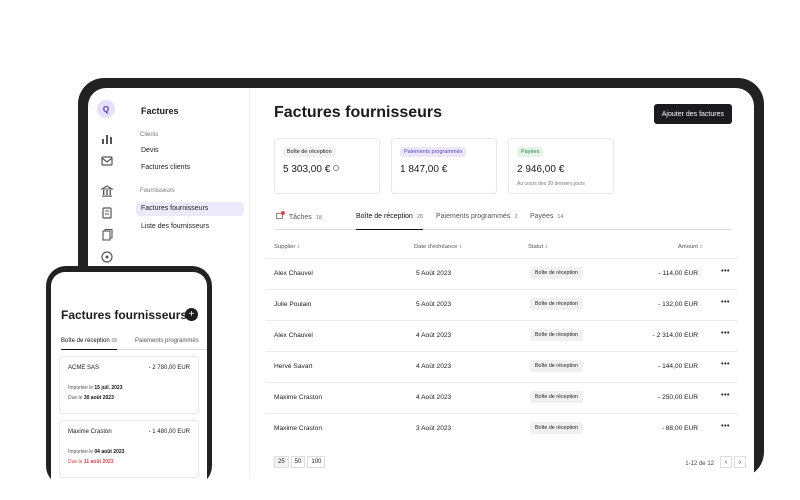  Describe the element at coordinates (551, 184) in the screenshot. I see `kpi-paid-note: Au cours des 30 derniers jours` at that location.